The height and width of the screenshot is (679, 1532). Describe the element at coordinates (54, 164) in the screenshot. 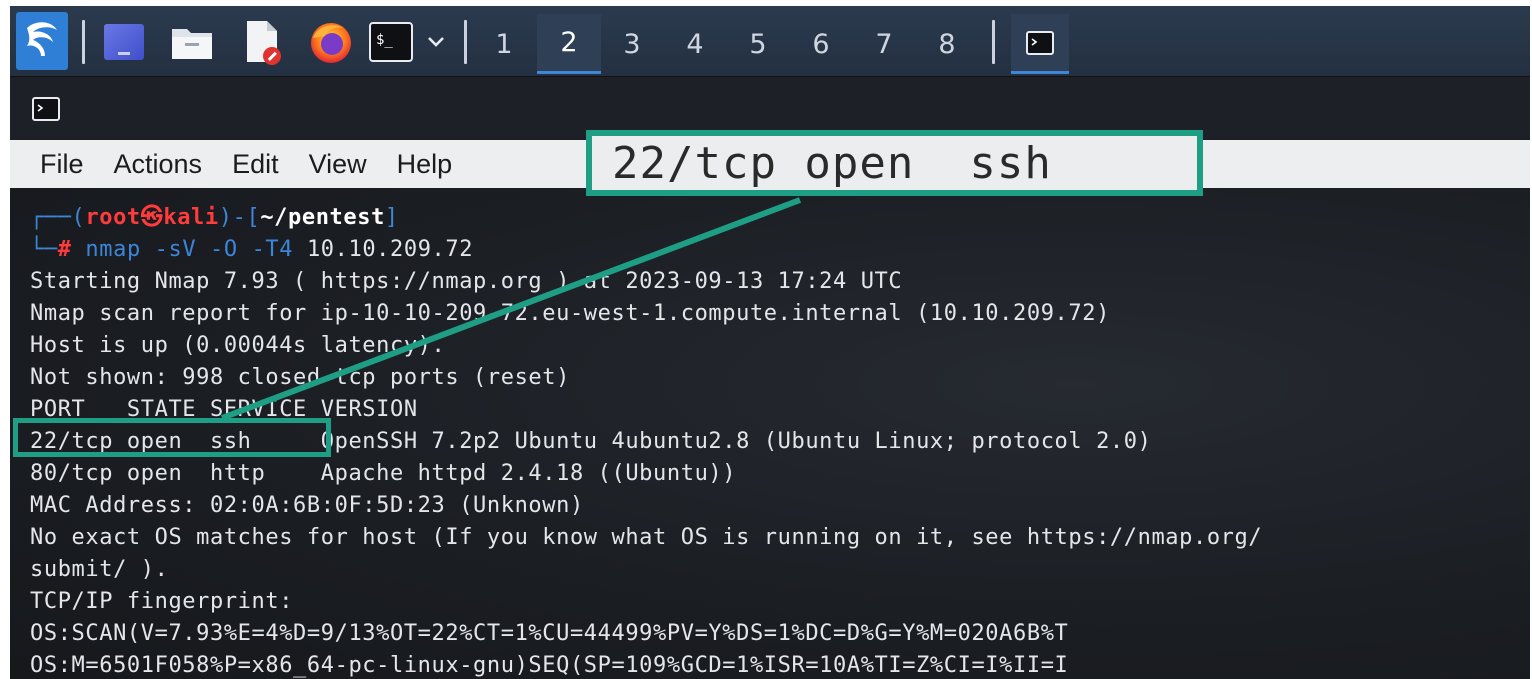

I see `menu-file: File` at that location.